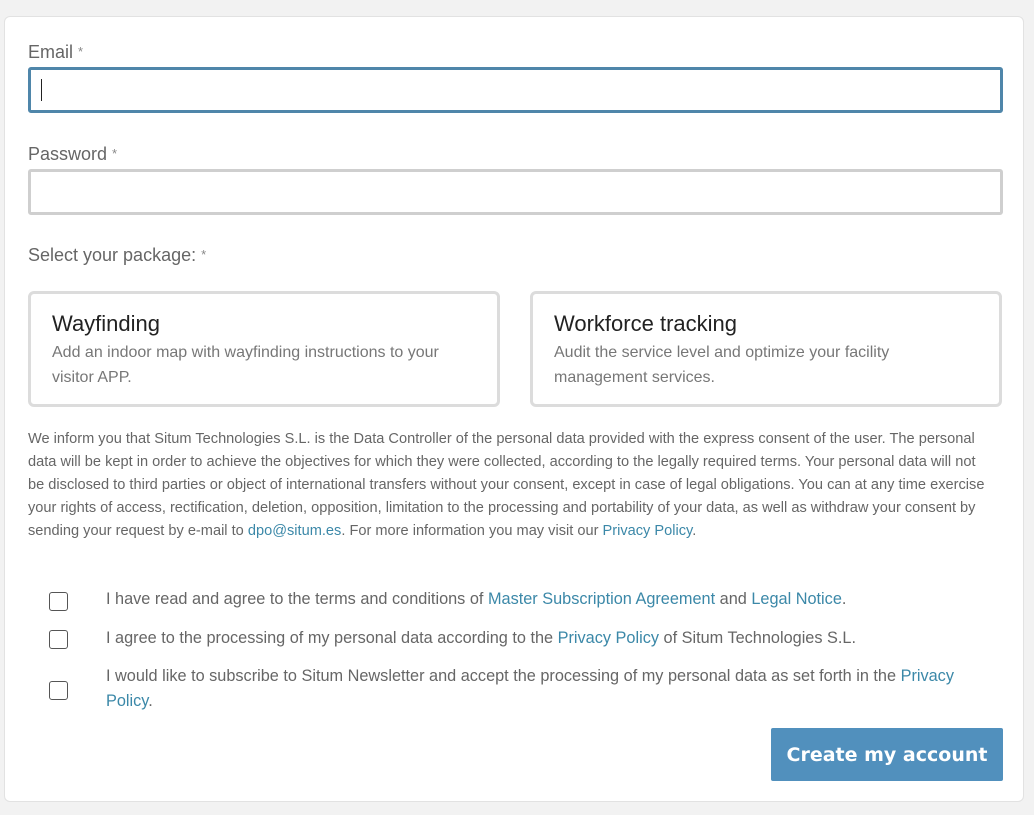  What do you see at coordinates (515, 90) in the screenshot?
I see `email-input` at bounding box center [515, 90].